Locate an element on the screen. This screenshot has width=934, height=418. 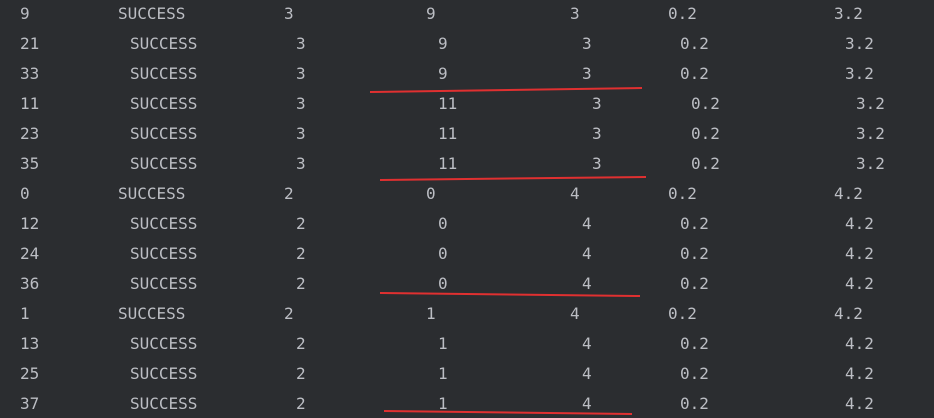
row-id: 36 is located at coordinates (30, 283).